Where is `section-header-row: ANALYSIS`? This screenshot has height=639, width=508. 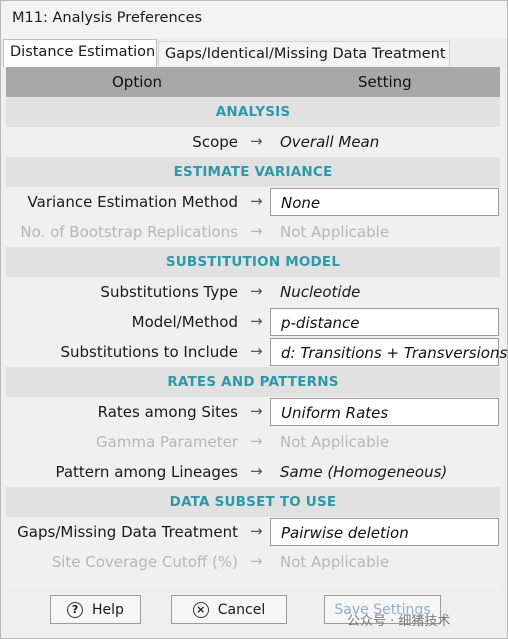
section-header-row: ANALYSIS is located at coordinates (253, 112).